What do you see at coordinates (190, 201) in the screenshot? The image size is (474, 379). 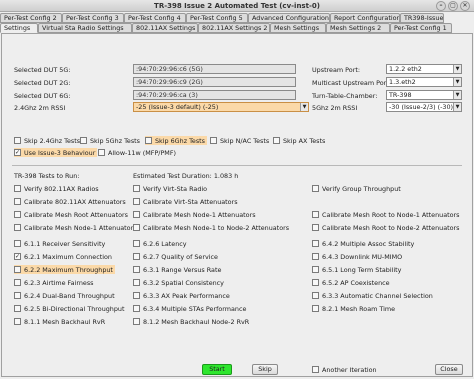 I see `test-label: Calibrate Virt-Sta Attenuators` at bounding box center [190, 201].